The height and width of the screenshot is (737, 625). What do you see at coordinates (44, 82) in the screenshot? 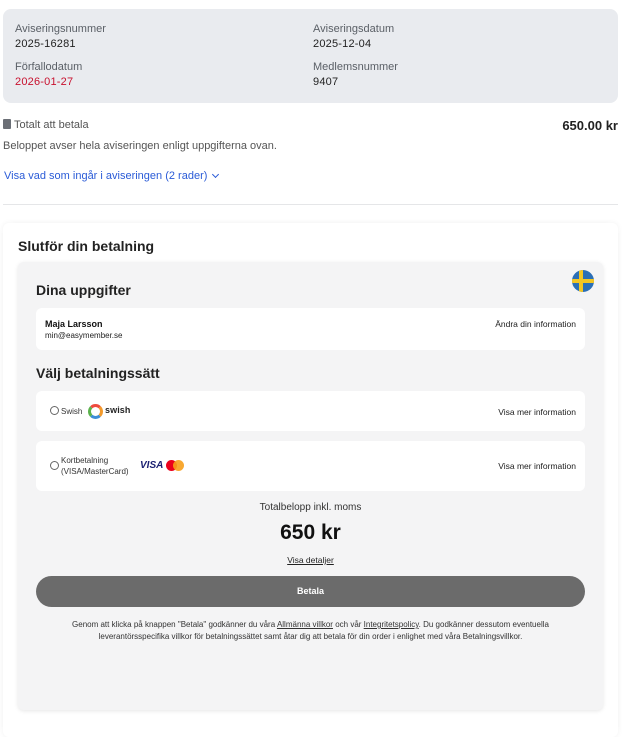
I see `due-date-value: 2026-01-27` at bounding box center [44, 82].